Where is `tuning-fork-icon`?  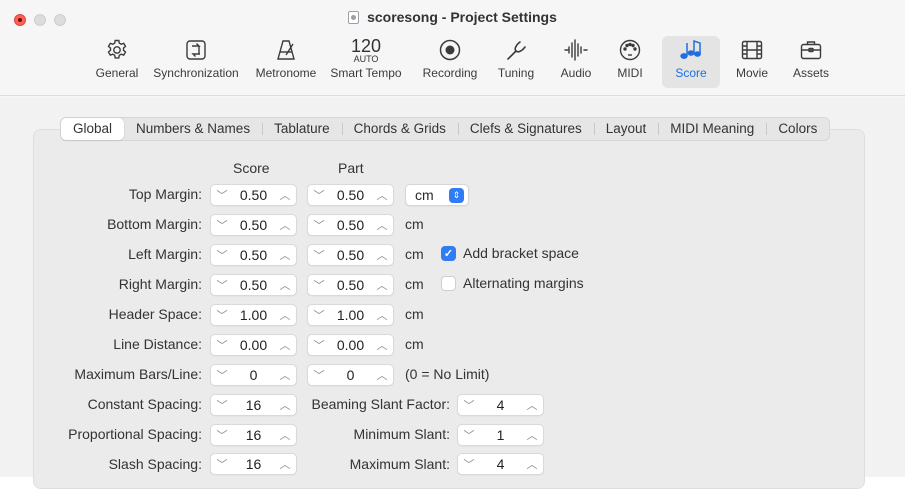
tuning-fork-icon is located at coordinates (516, 50).